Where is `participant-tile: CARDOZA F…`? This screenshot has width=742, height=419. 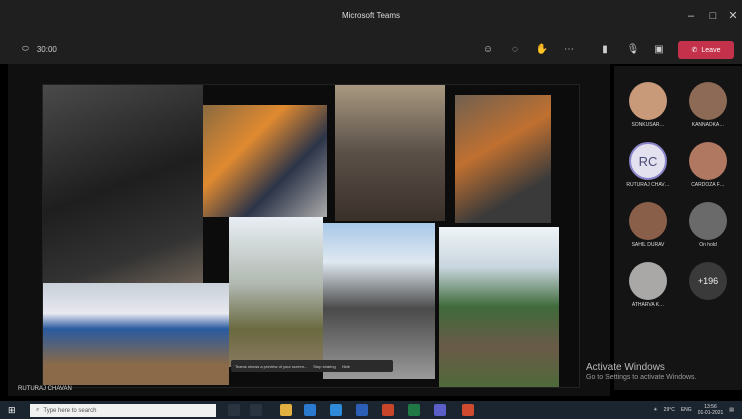
participant-tile: CARDOZA F… is located at coordinates (708, 165).